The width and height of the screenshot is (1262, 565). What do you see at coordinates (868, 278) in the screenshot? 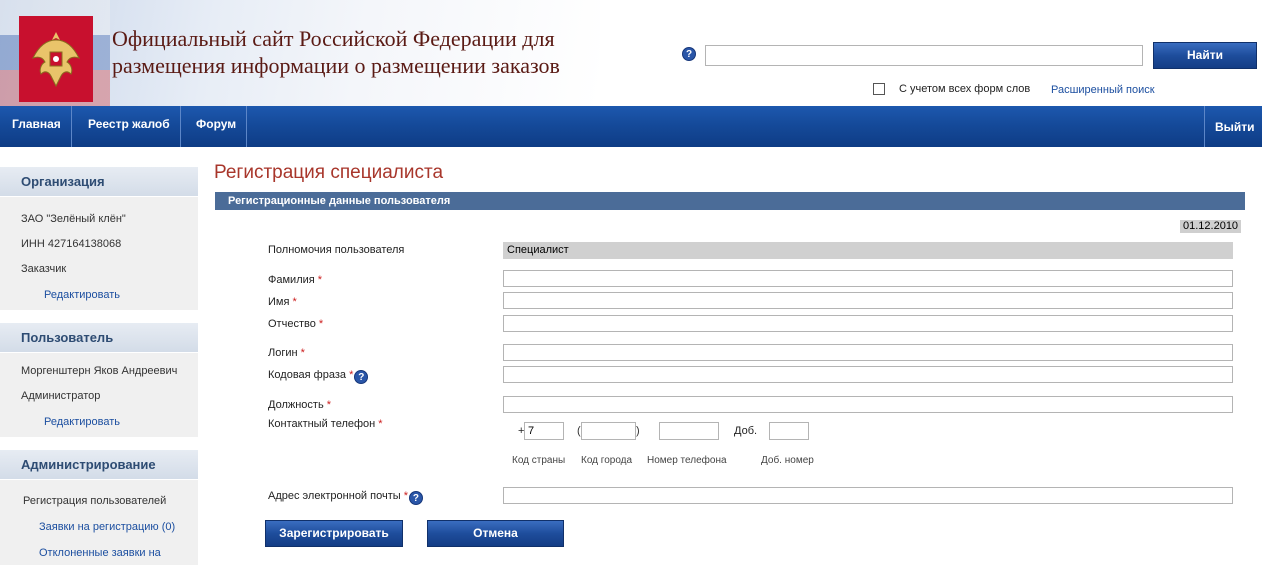
I see `lastname-field` at bounding box center [868, 278].